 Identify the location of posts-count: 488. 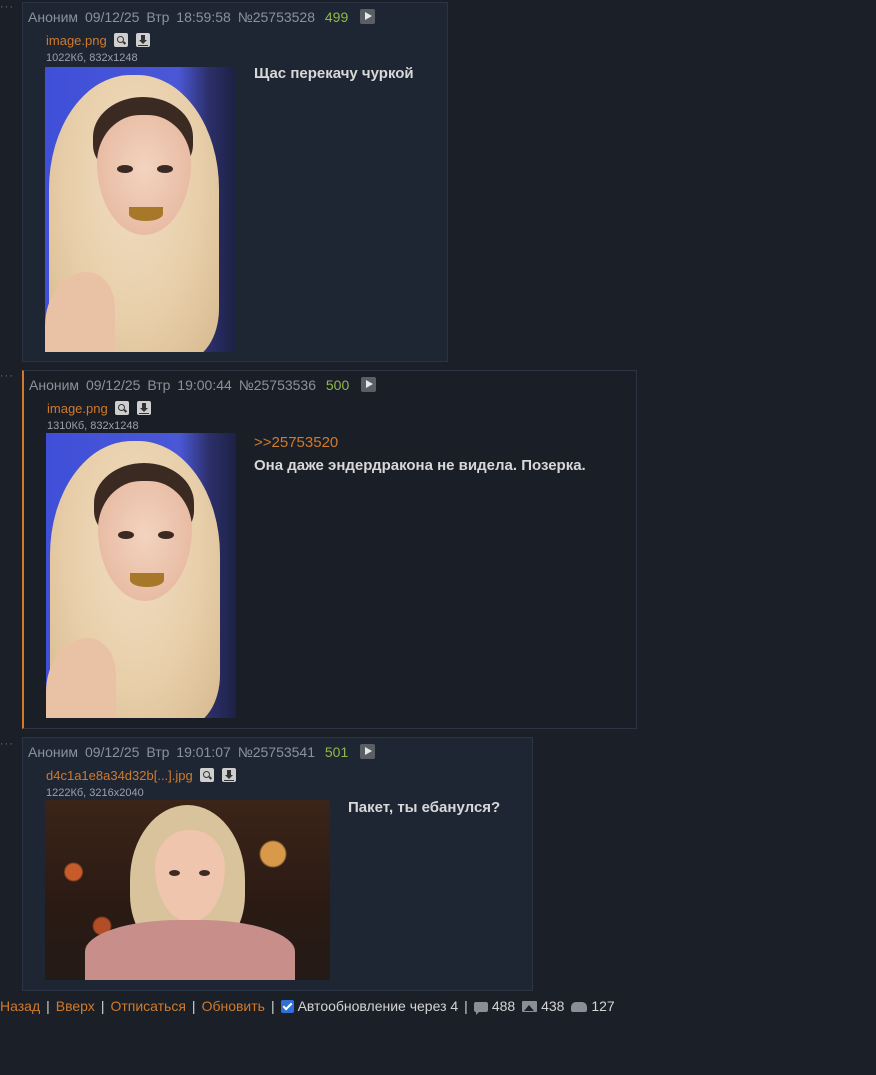
(503, 1006).